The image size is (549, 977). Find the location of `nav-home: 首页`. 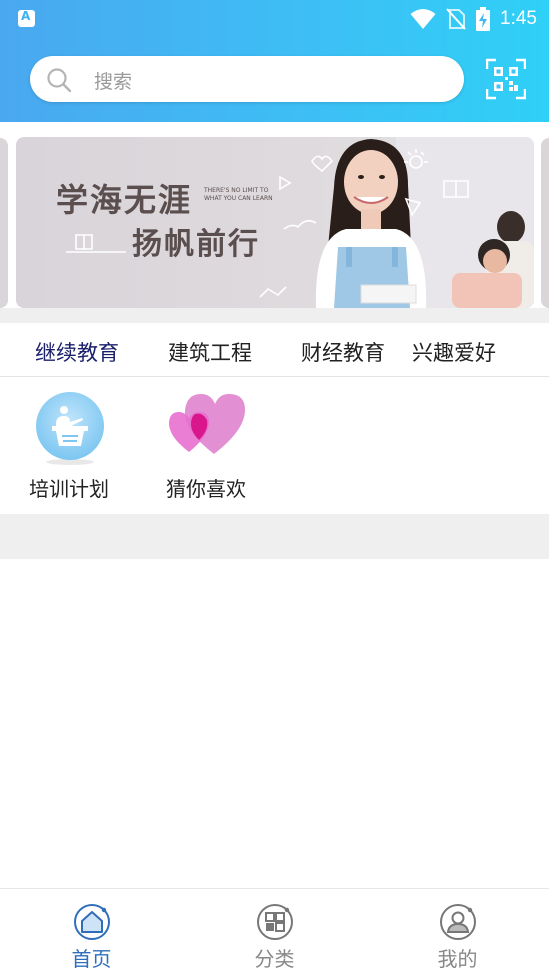

nav-home: 首页 is located at coordinates (91, 933).